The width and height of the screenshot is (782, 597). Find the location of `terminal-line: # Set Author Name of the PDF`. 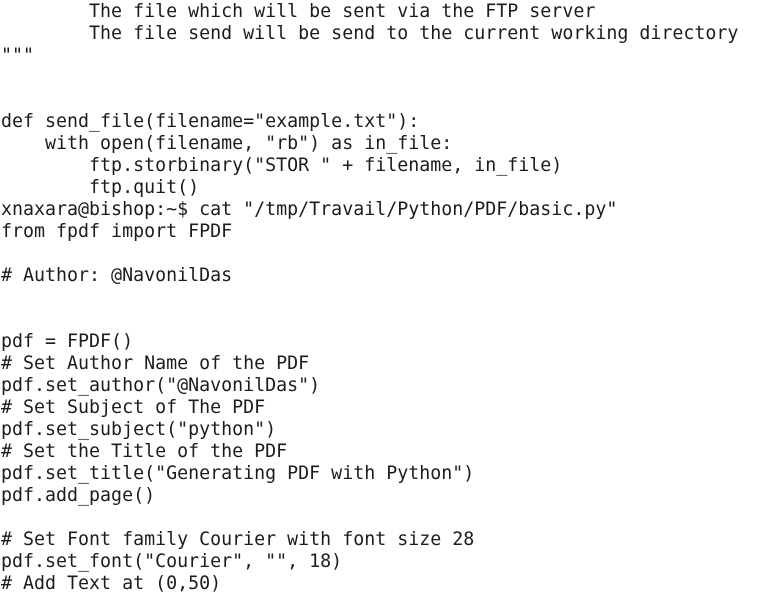

terminal-line: # Set Author Name of the PDF is located at coordinates (155, 363).